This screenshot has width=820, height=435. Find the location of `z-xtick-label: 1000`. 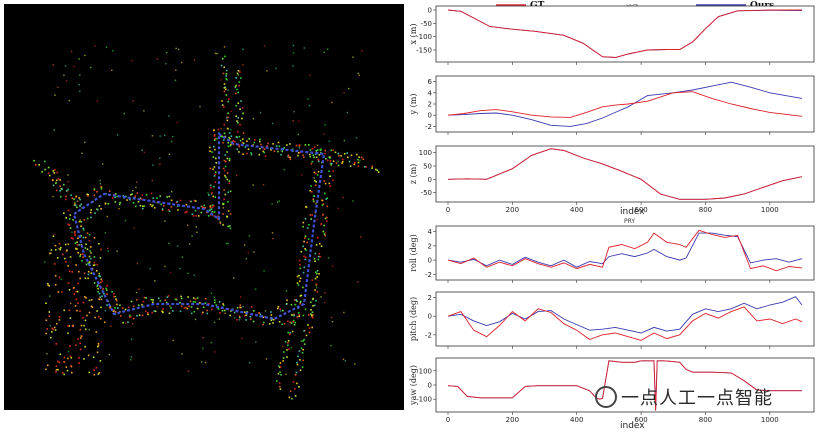

z-xtick-label: 1000 is located at coordinates (770, 210).